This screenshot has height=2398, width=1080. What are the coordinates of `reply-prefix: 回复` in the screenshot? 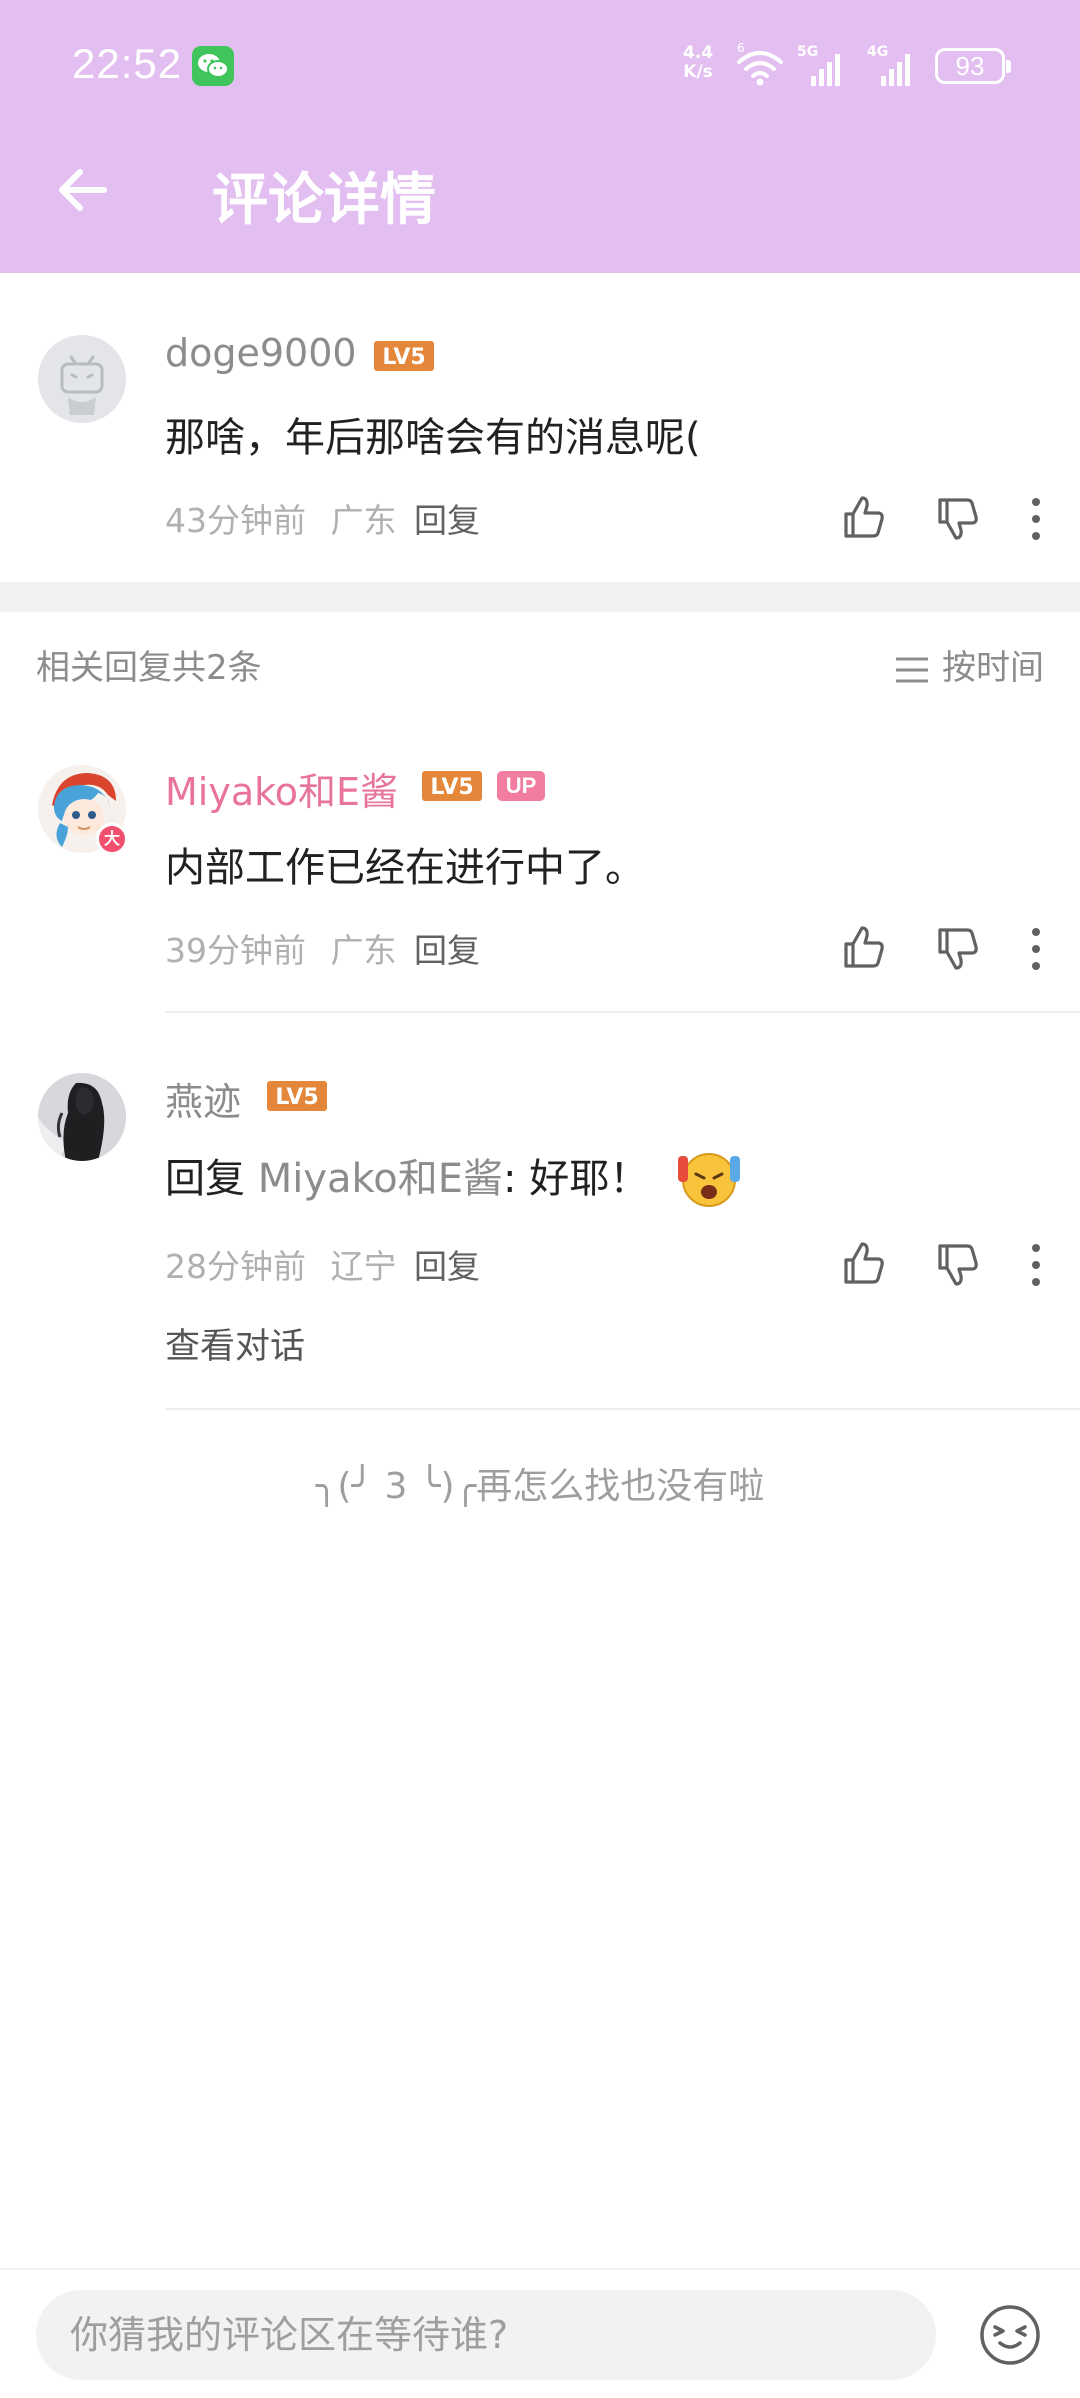 It's located at (211, 1179).